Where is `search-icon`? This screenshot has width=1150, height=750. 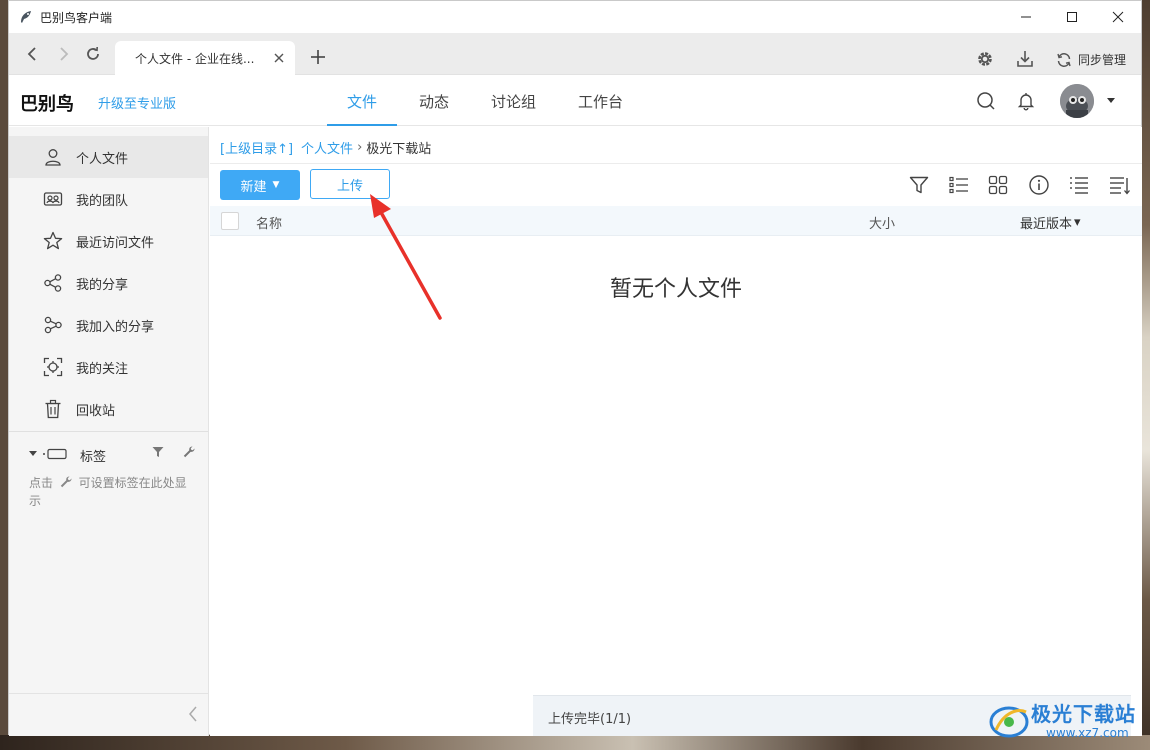
search-icon is located at coordinates (986, 101).